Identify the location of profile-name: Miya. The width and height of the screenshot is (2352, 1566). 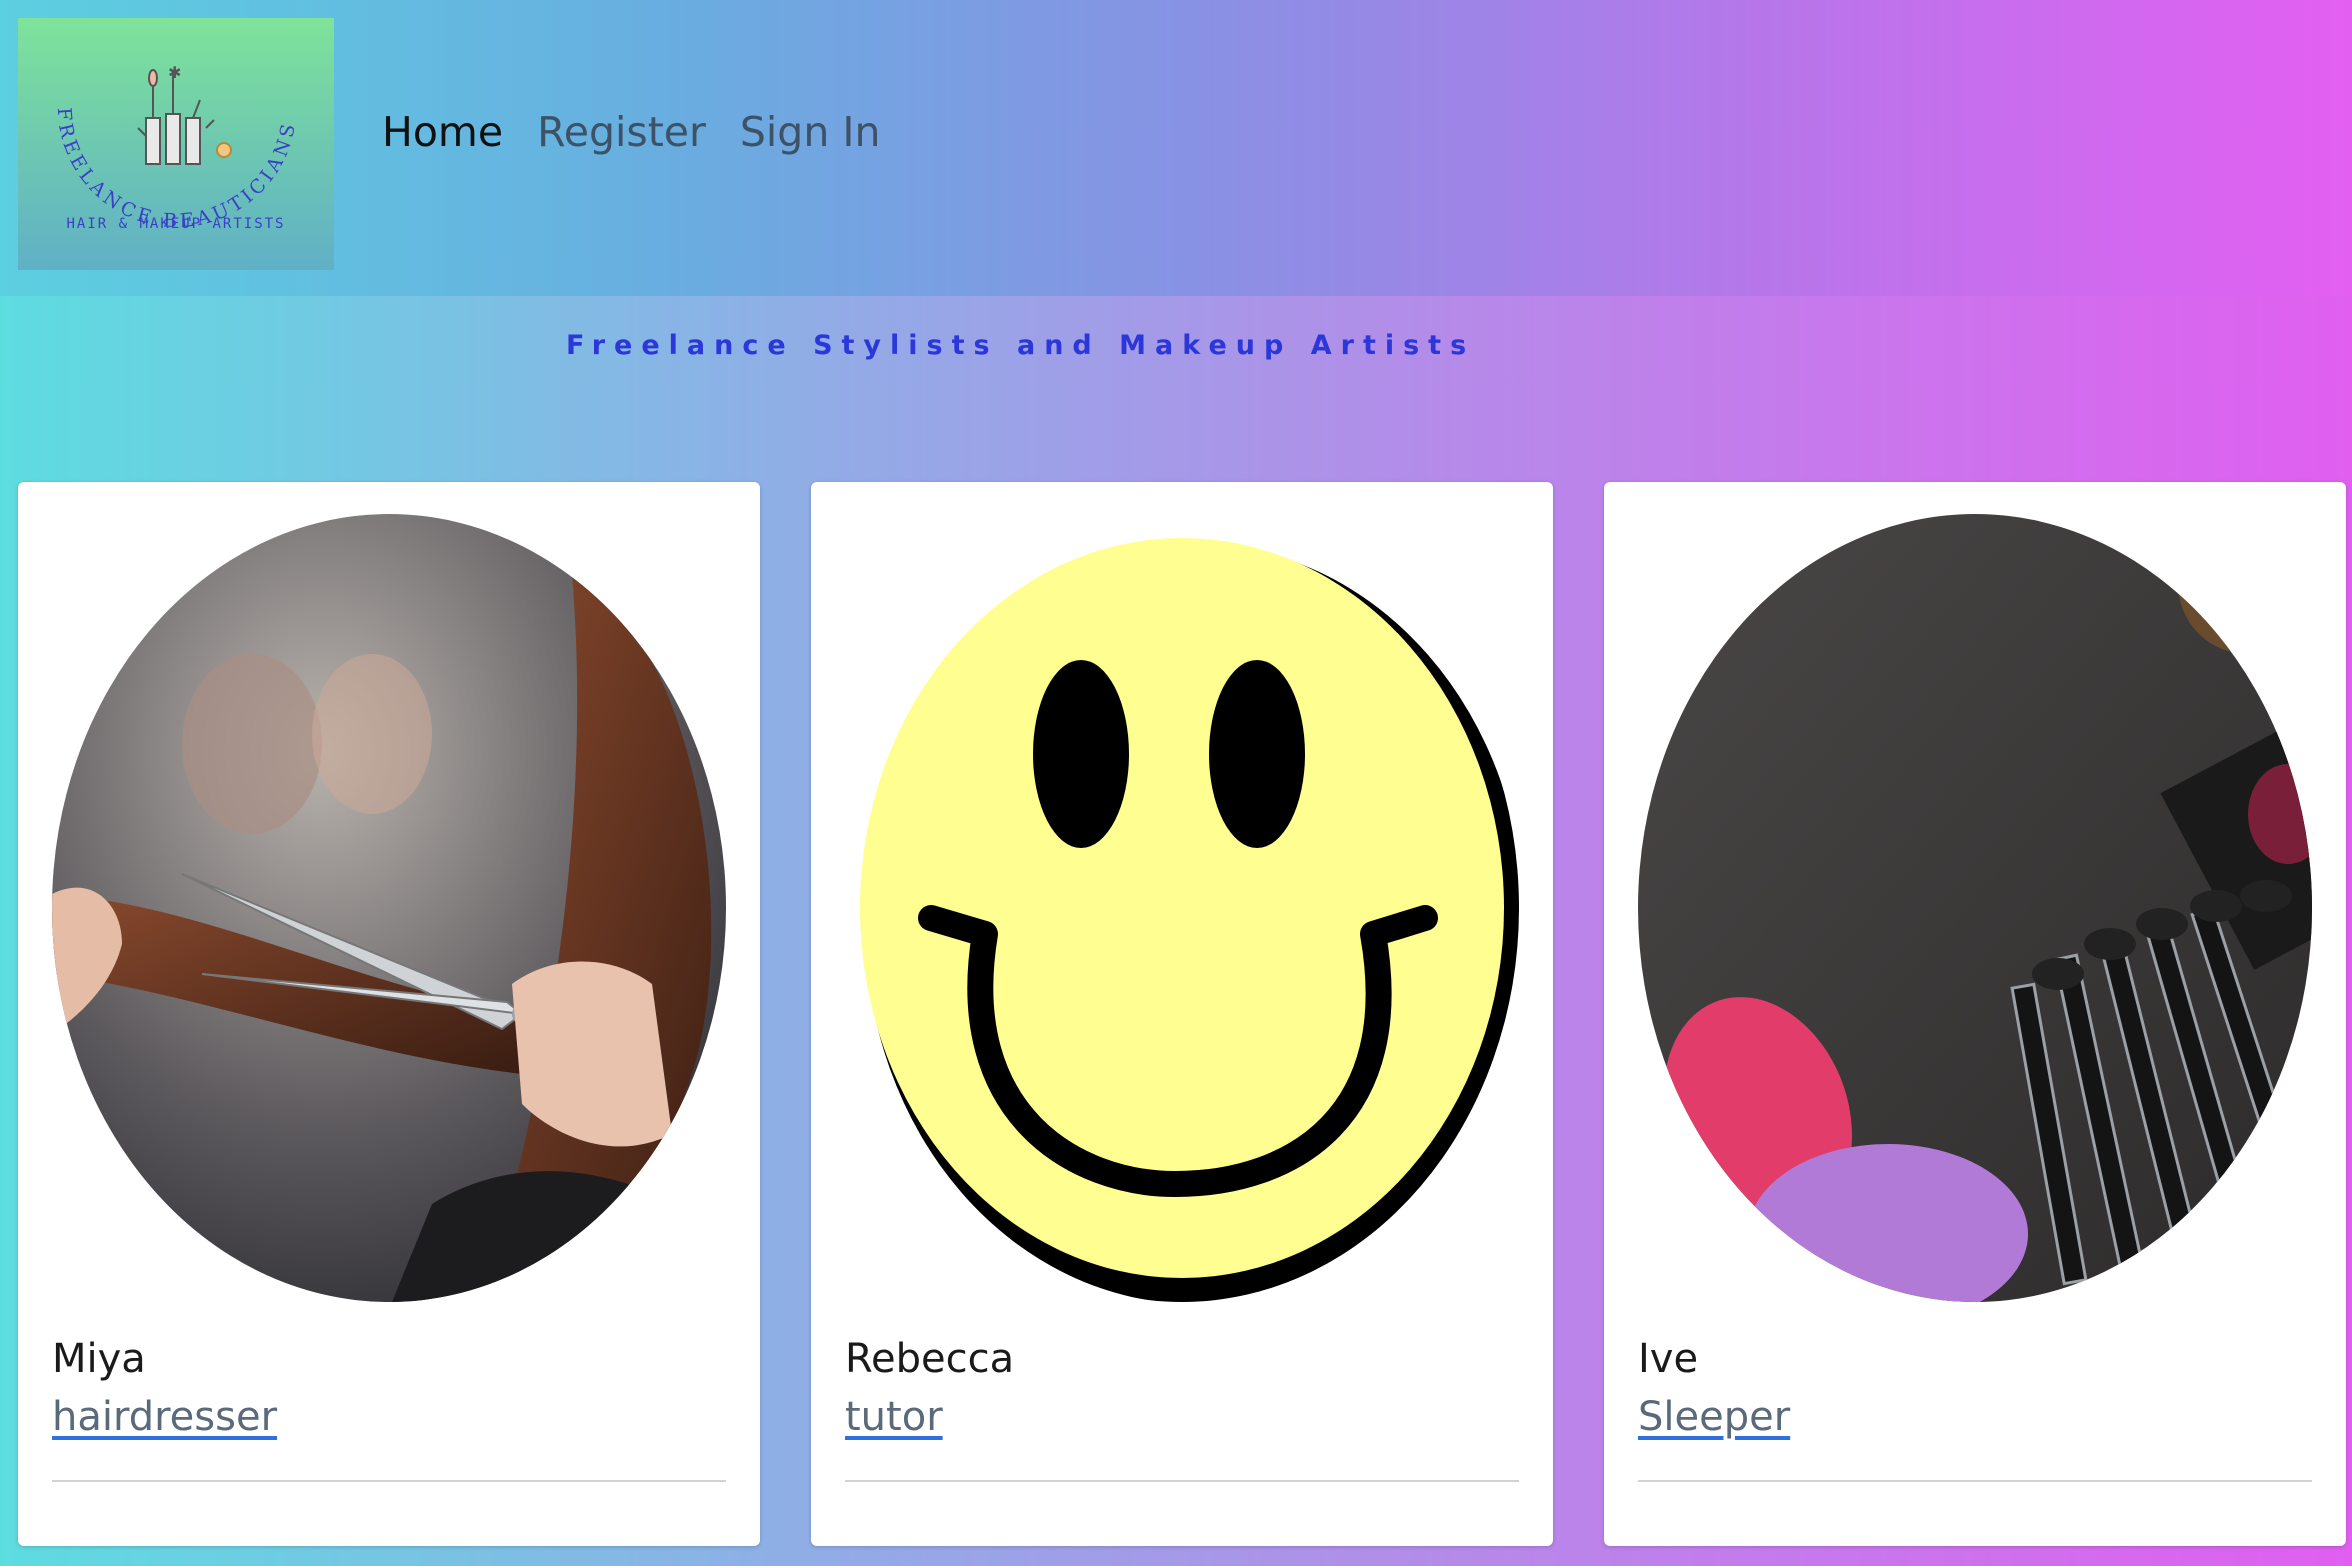
(99, 1359).